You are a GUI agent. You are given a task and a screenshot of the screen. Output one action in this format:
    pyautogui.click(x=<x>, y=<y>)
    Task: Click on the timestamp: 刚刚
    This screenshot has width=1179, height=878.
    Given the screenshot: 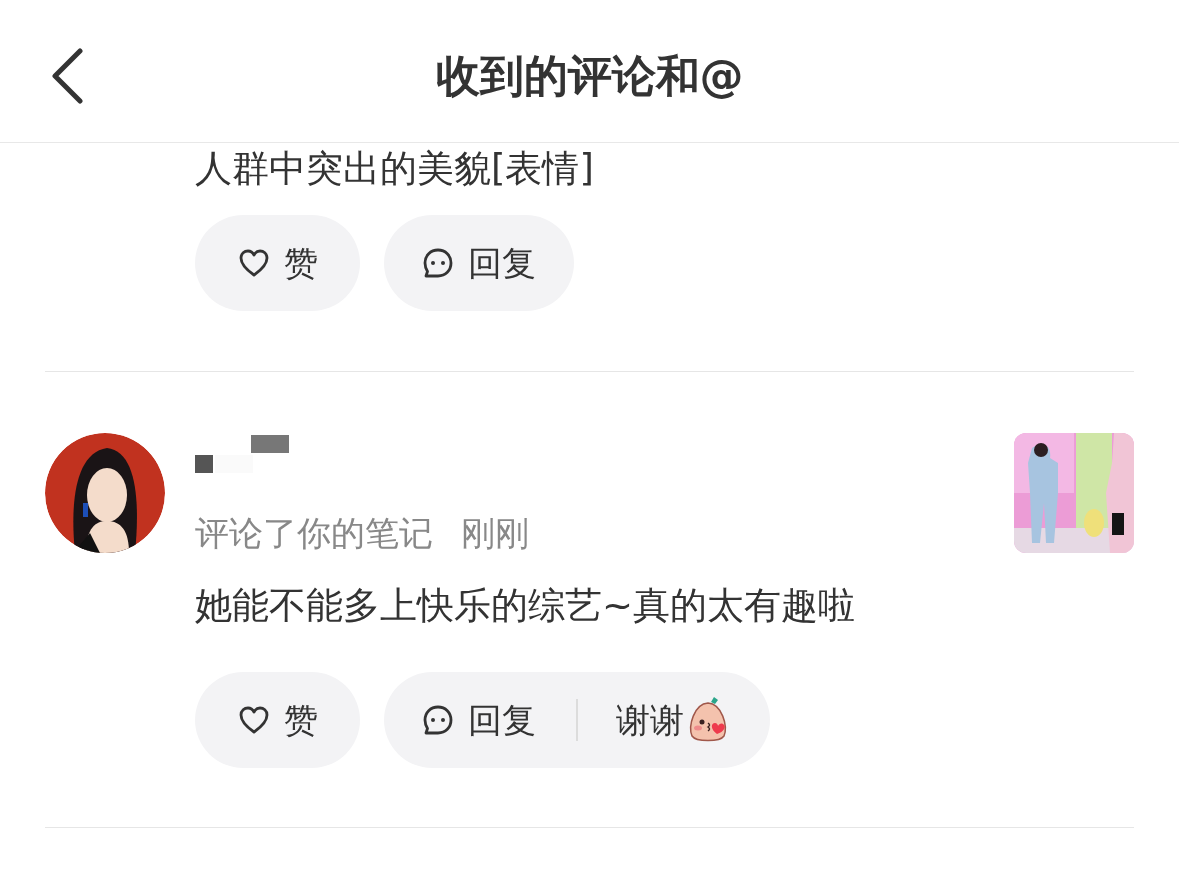 What is the action you would take?
    pyautogui.click(x=495, y=533)
    